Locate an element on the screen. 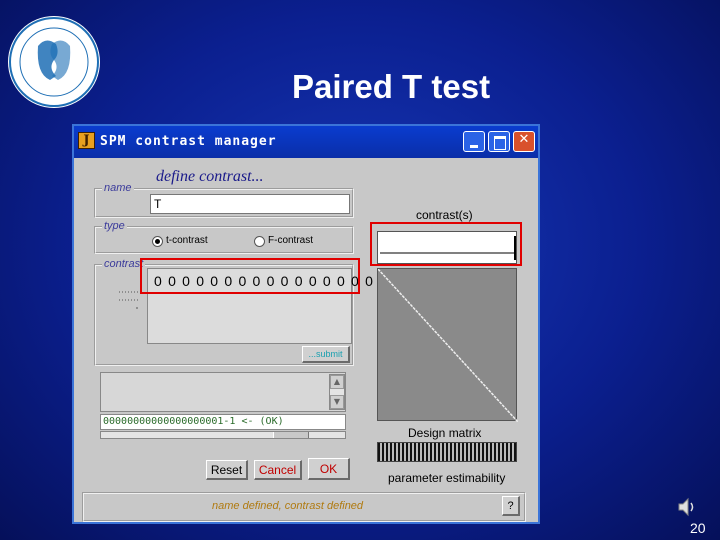 The image size is (720, 540). contrast-label: contrast is located at coordinates (124, 264).